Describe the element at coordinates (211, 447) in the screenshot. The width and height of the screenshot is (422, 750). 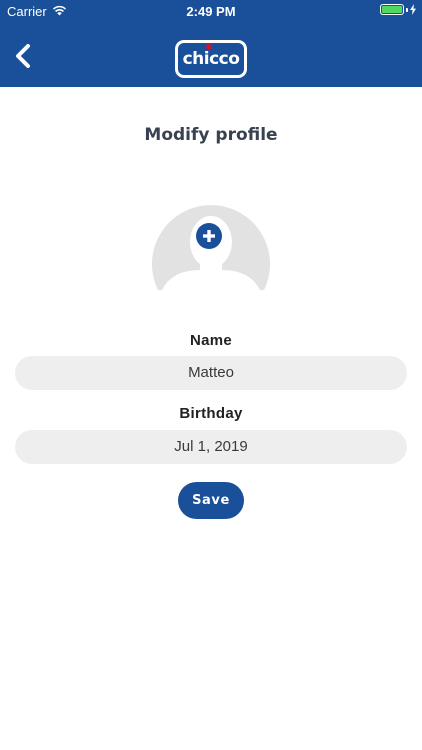
I see `birthday-field: Jul 1, 2019` at that location.